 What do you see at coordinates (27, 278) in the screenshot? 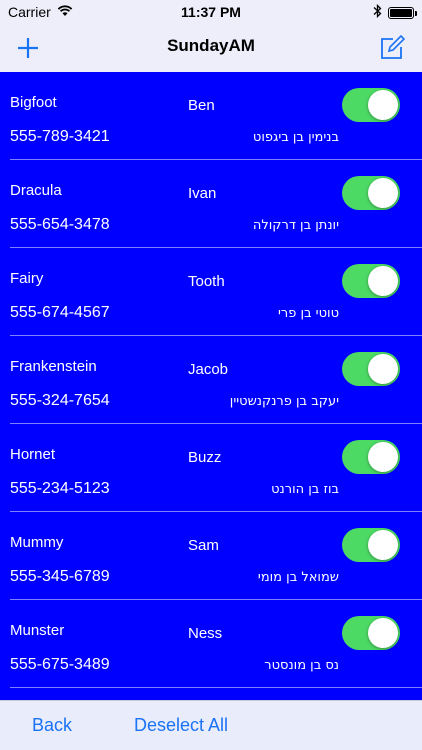
I see `last-name: Fairy` at bounding box center [27, 278].